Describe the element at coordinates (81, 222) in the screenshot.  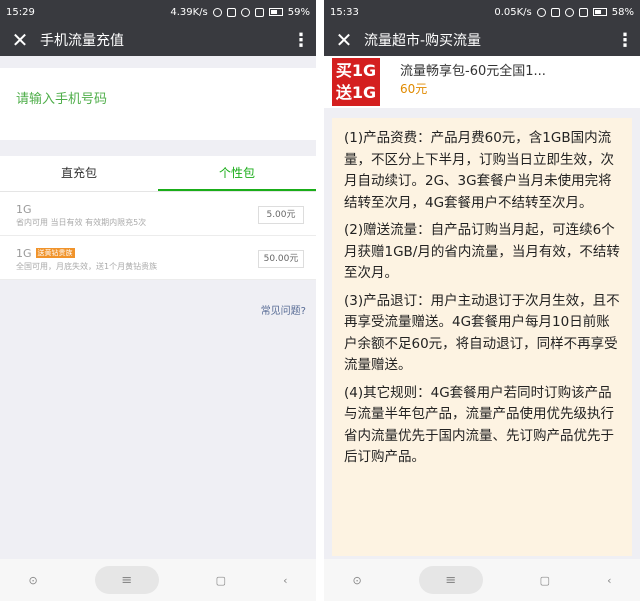
I see `package-desc: 省内可用 当日有效 有效期内限充5次` at that location.